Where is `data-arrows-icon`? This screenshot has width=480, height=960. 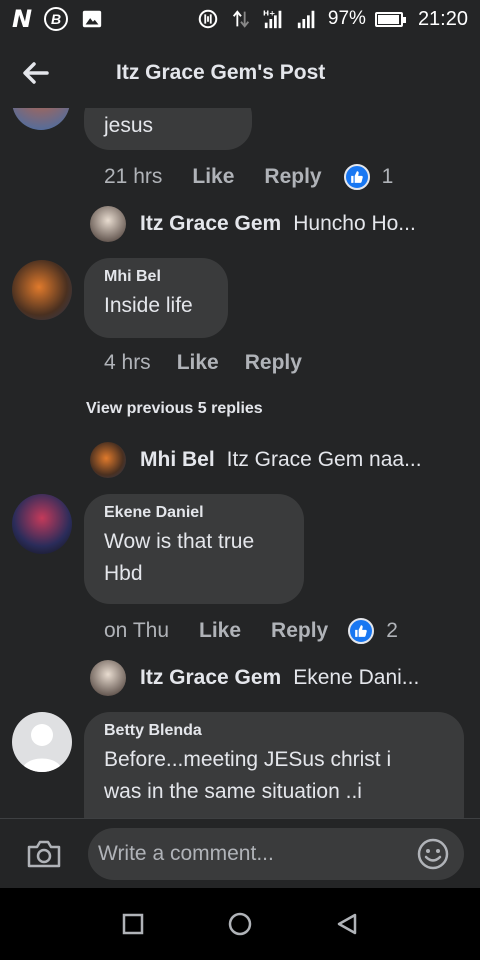 data-arrows-icon is located at coordinates (240, 19).